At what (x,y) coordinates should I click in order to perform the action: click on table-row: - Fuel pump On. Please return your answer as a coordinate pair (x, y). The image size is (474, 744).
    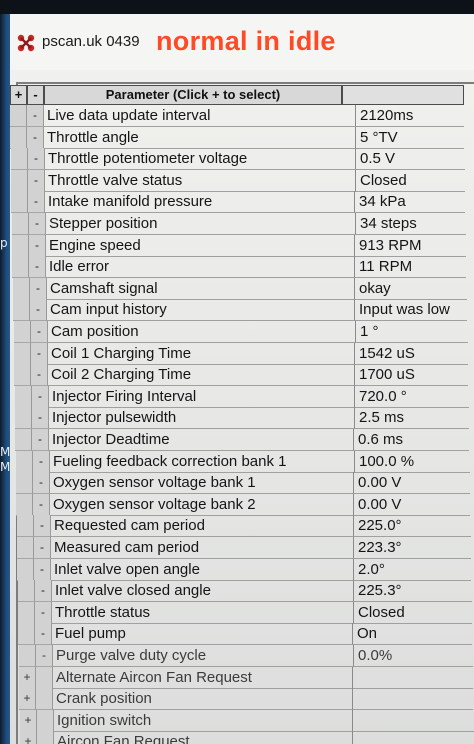
    Looking at the image, I should click on (245, 634).